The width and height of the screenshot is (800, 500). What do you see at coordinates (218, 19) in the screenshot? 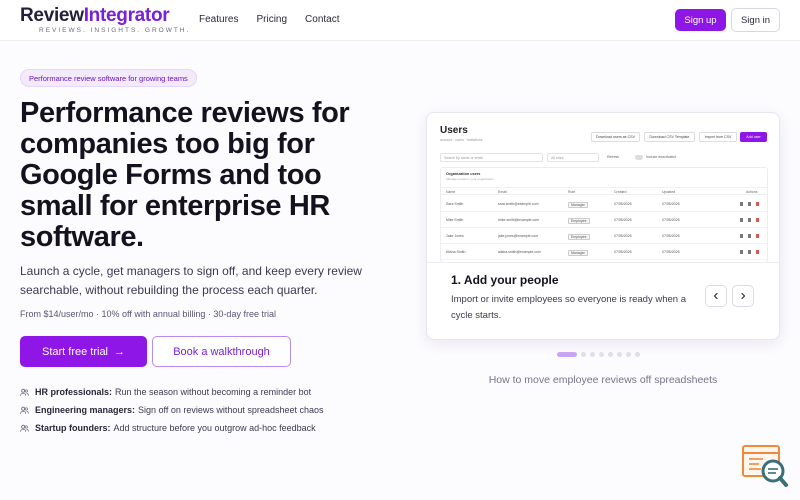
I see `nav-features: Features` at bounding box center [218, 19].